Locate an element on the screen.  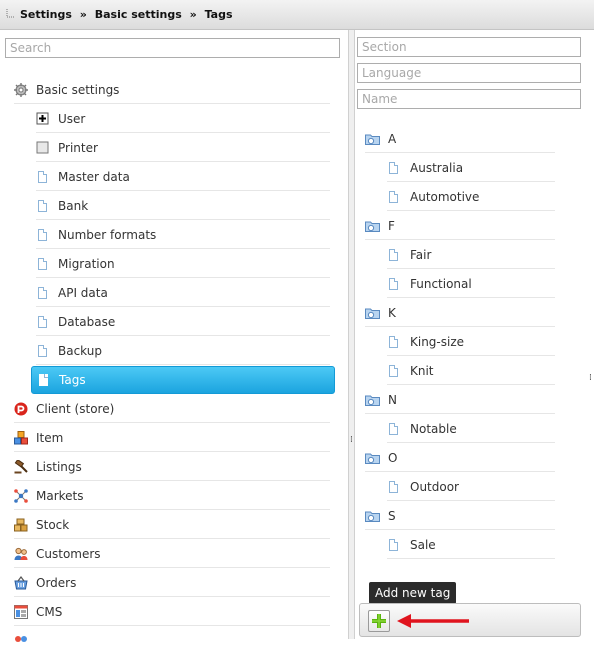
sub-item-api-data: API data is located at coordinates (183, 293).